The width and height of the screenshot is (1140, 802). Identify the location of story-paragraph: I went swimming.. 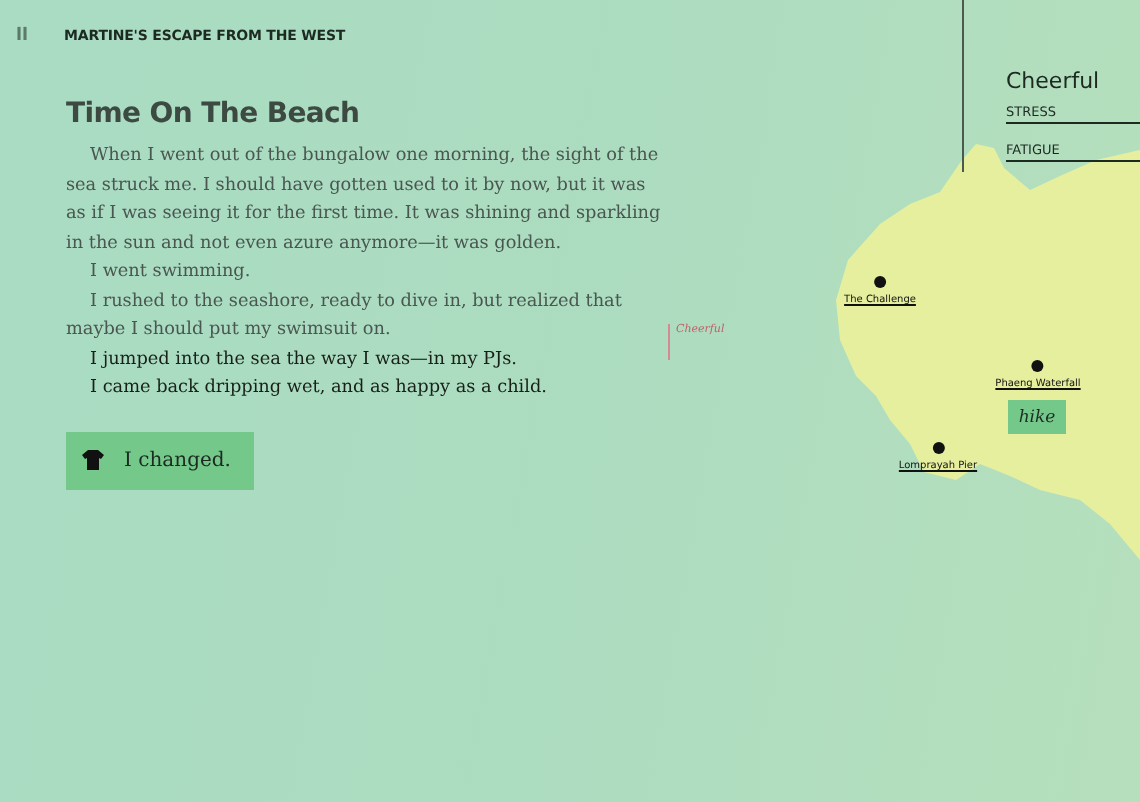
(170, 273).